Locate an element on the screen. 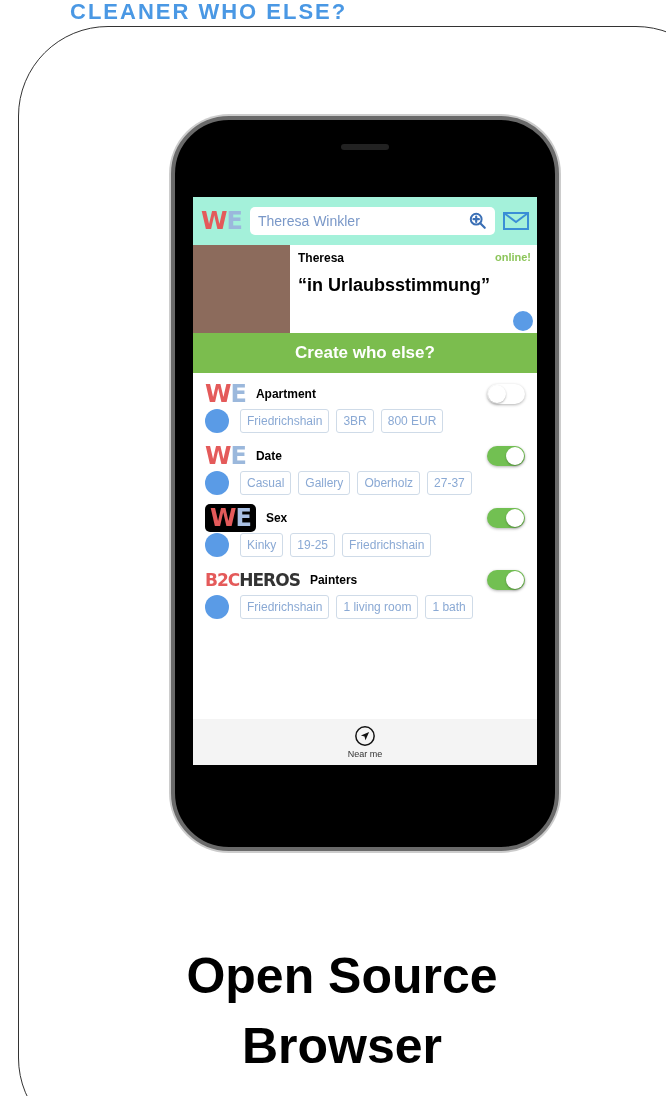 The width and height of the screenshot is (666, 1096). banner-title: CLEANER WHO ELSE? is located at coordinates (209, 12).